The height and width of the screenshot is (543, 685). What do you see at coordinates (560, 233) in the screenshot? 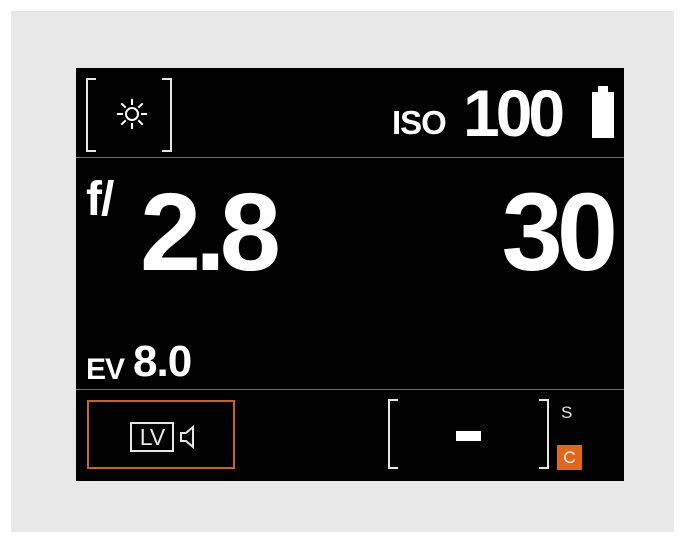
I see `shutter-speed-value: 30` at bounding box center [560, 233].